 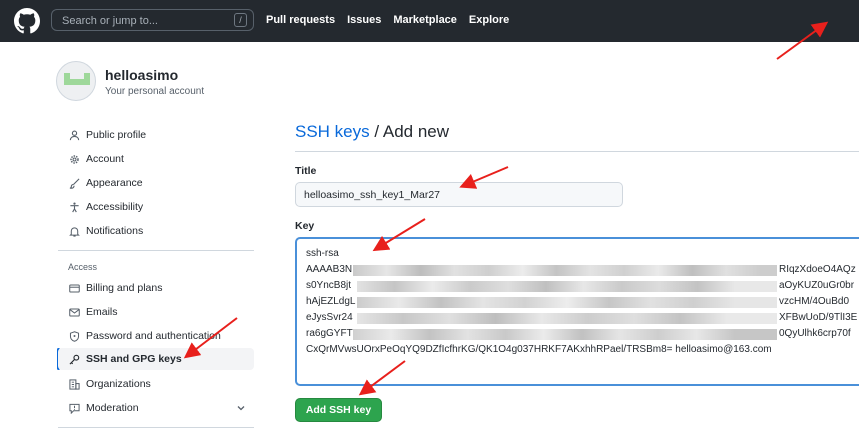 I want to click on sidebar-item-accessibility: Accessibility, so click(x=156, y=207).